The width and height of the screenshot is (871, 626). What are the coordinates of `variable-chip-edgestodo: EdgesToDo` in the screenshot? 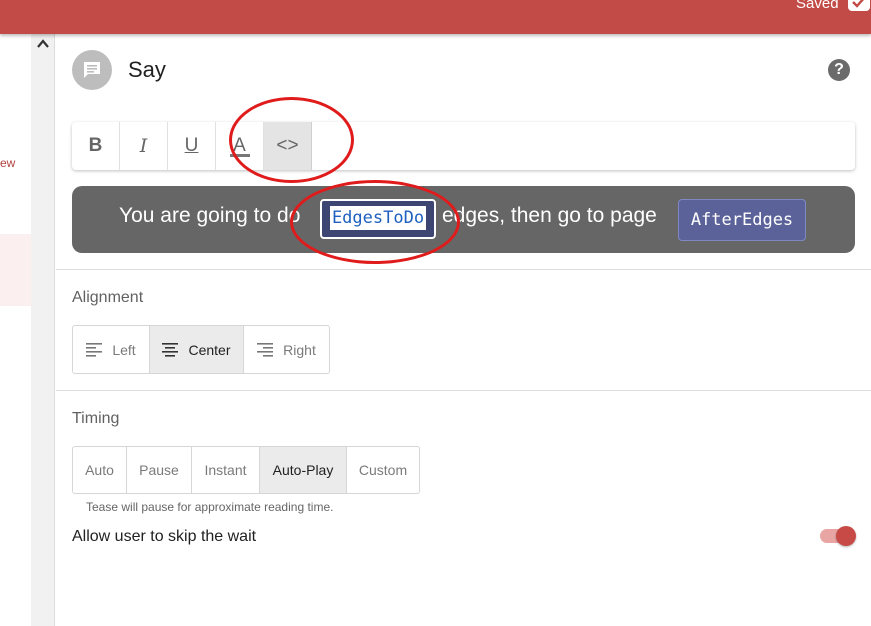 It's located at (378, 219).